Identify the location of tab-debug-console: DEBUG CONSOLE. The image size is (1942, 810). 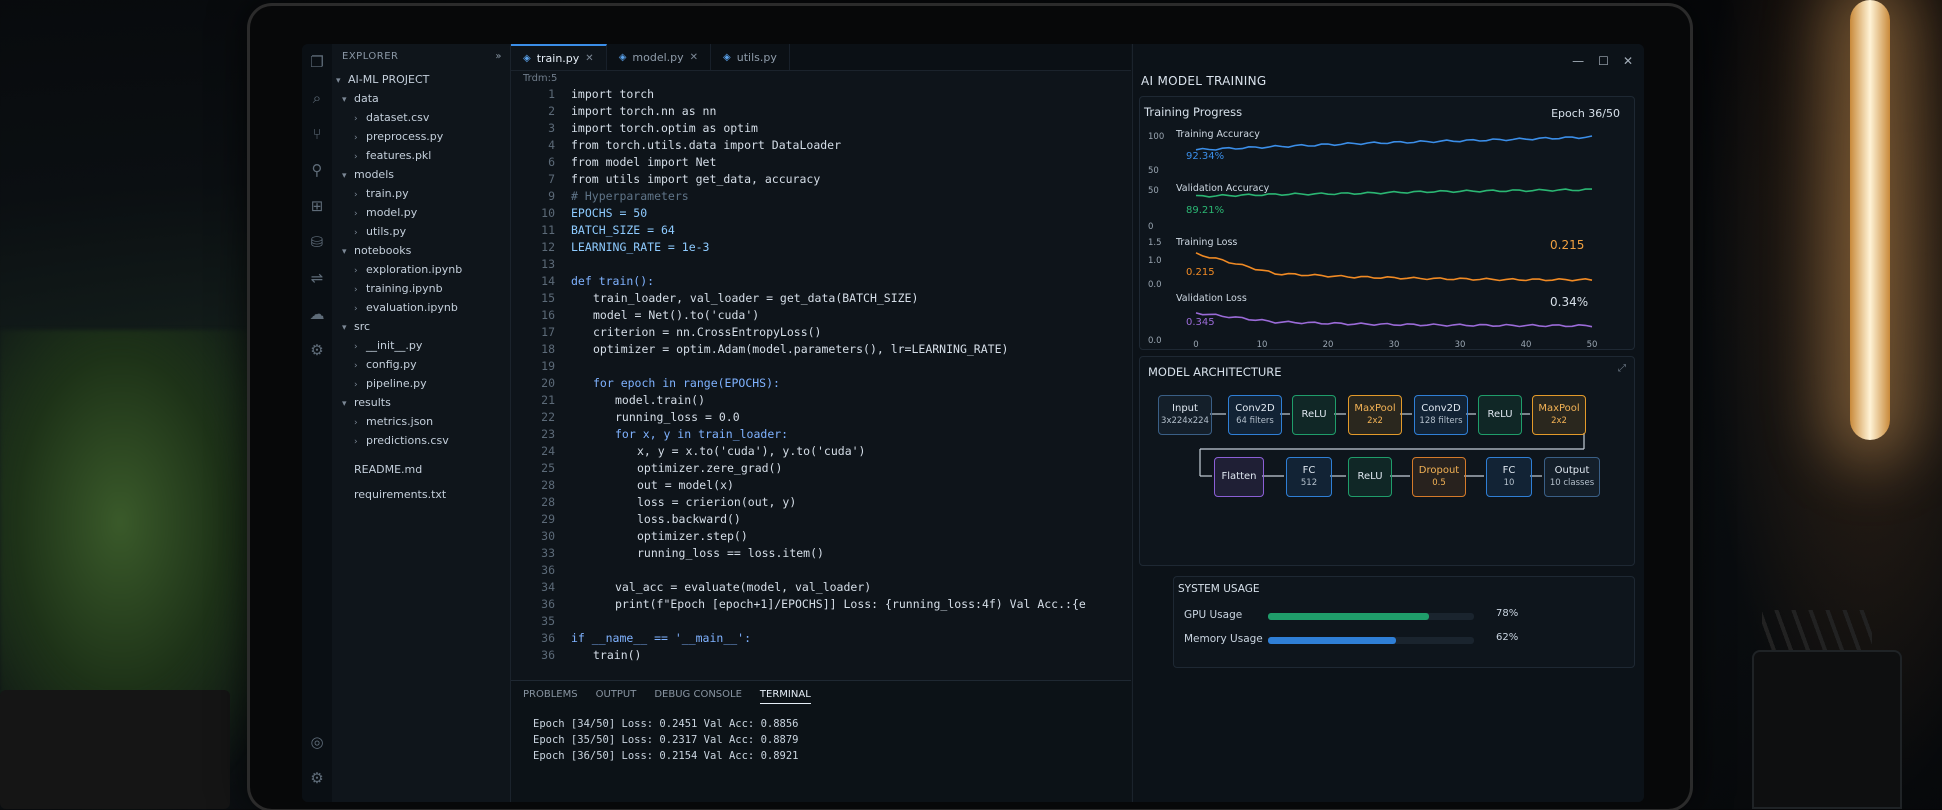
(698, 696).